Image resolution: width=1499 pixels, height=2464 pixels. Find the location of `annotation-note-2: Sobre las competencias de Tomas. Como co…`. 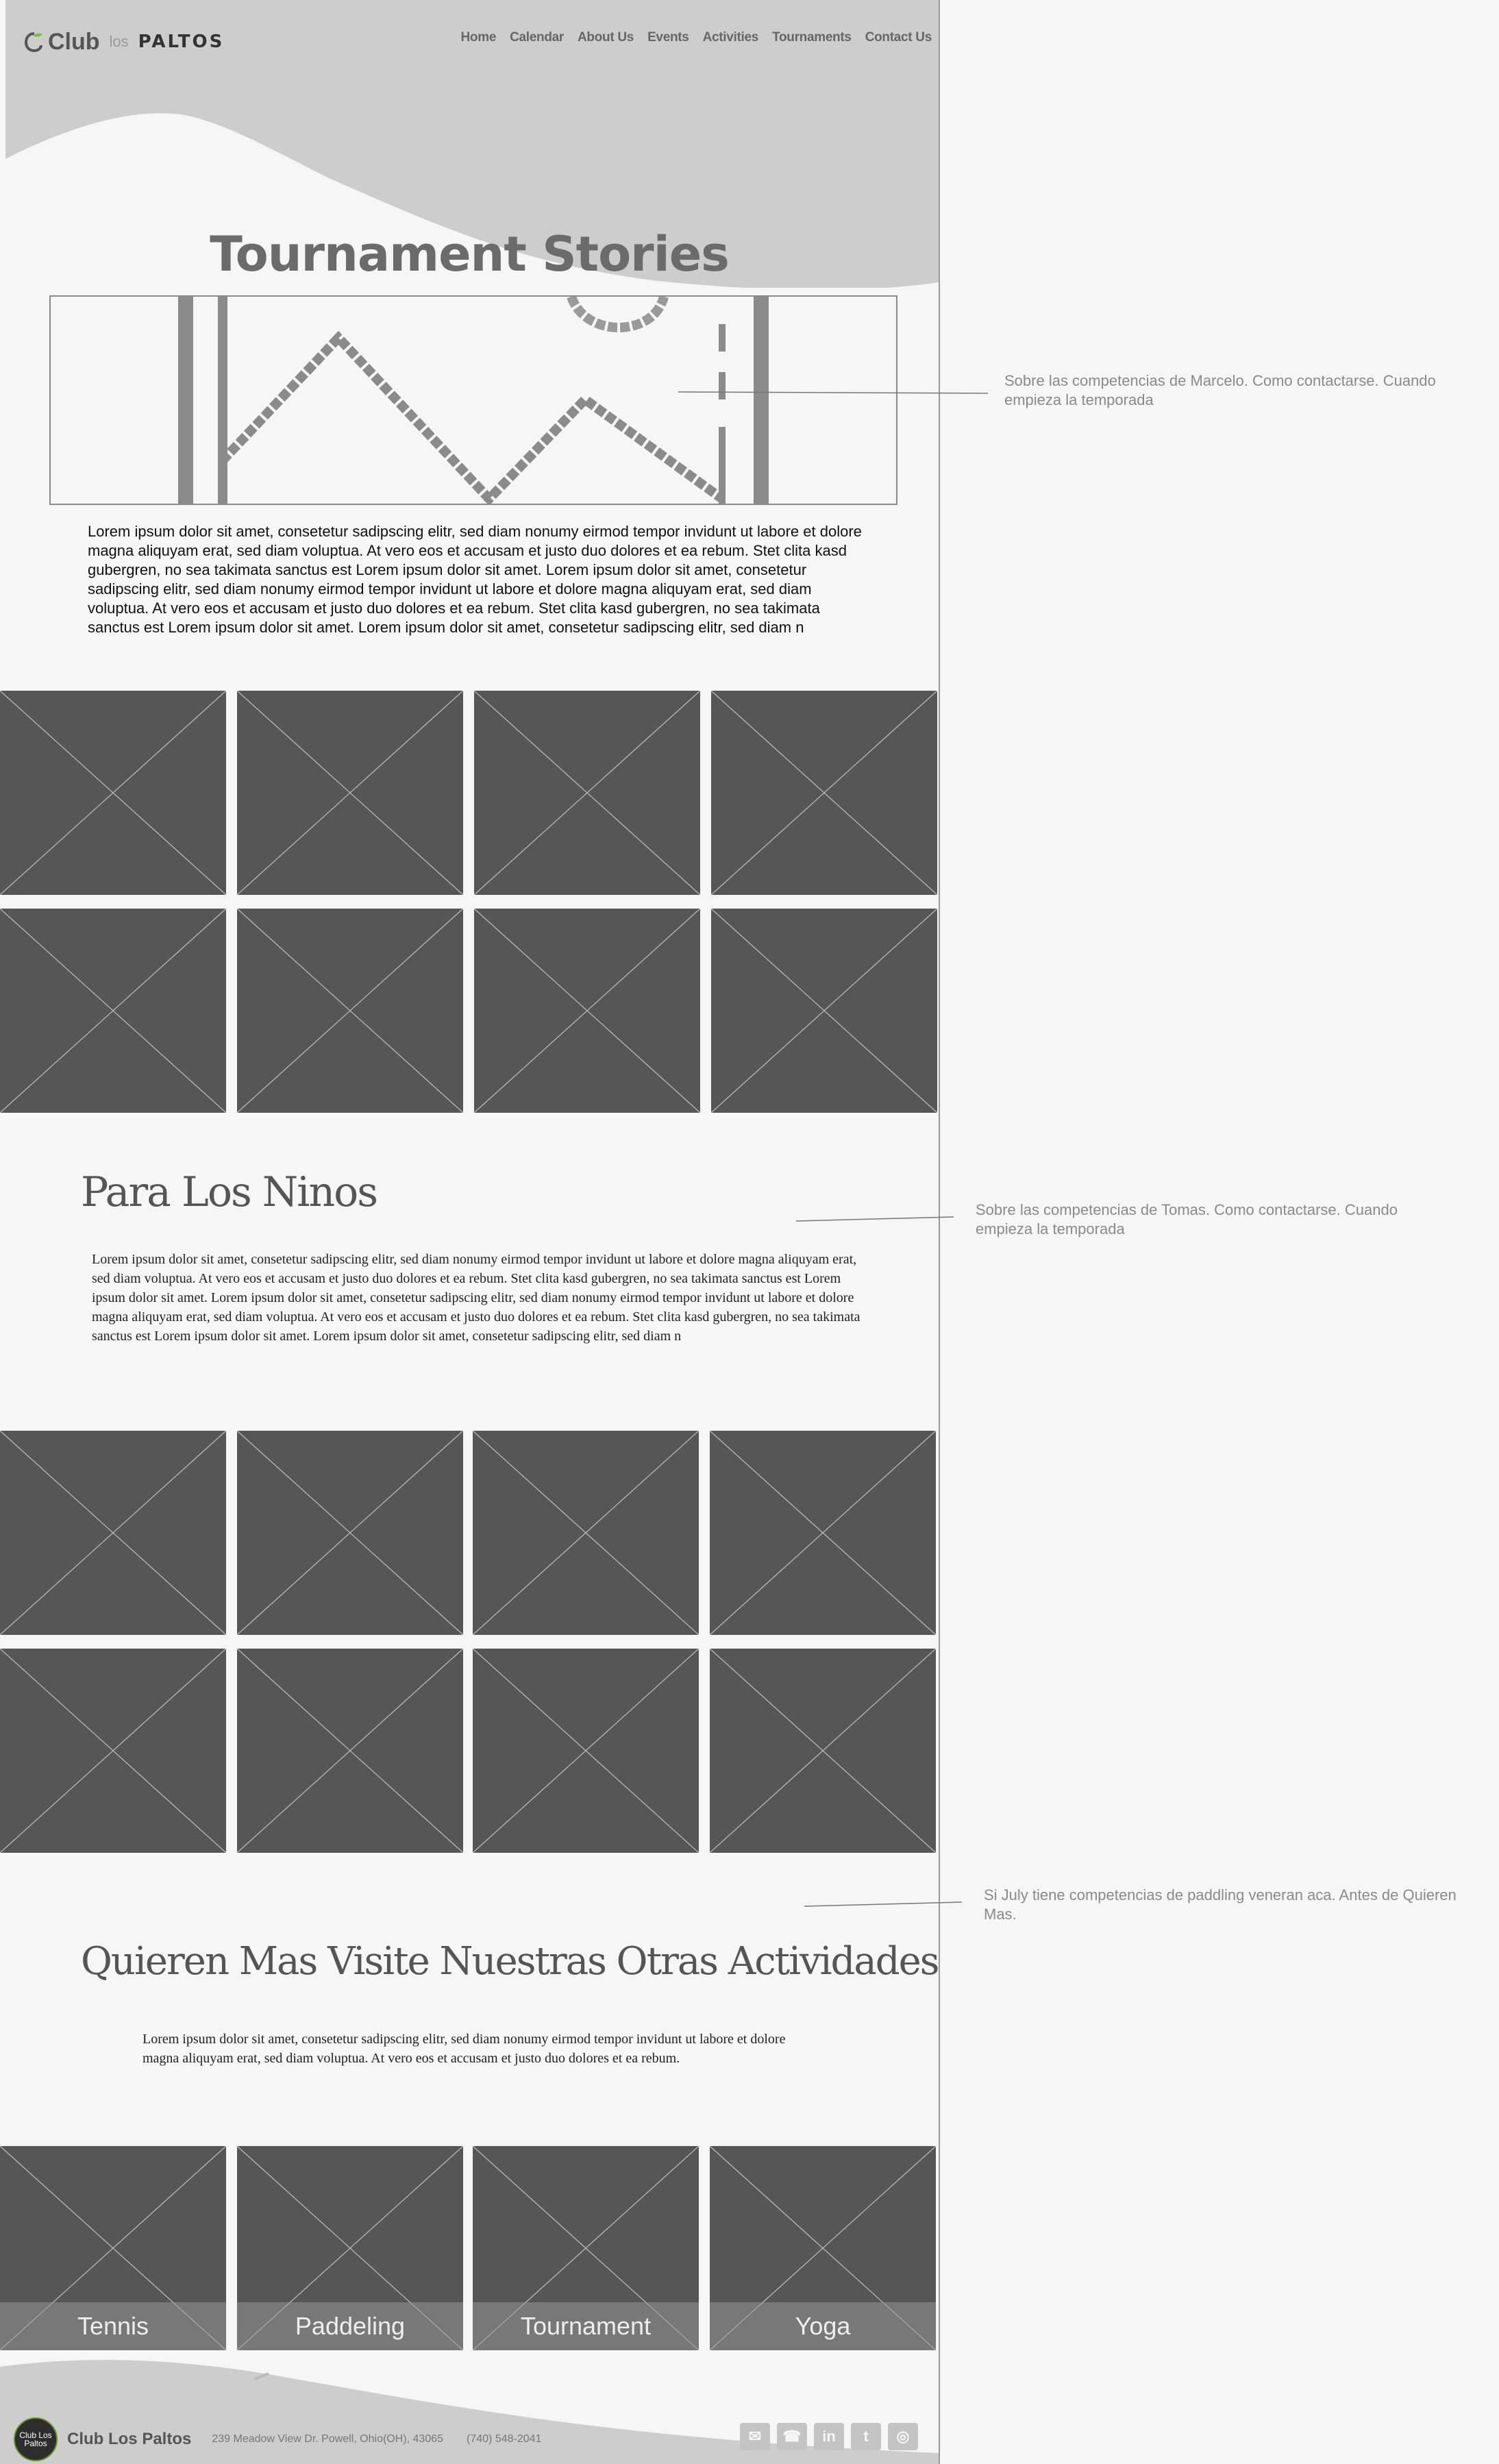

annotation-note-2: Sobre las competencias de Tomas. Como co… is located at coordinates (1187, 1219).